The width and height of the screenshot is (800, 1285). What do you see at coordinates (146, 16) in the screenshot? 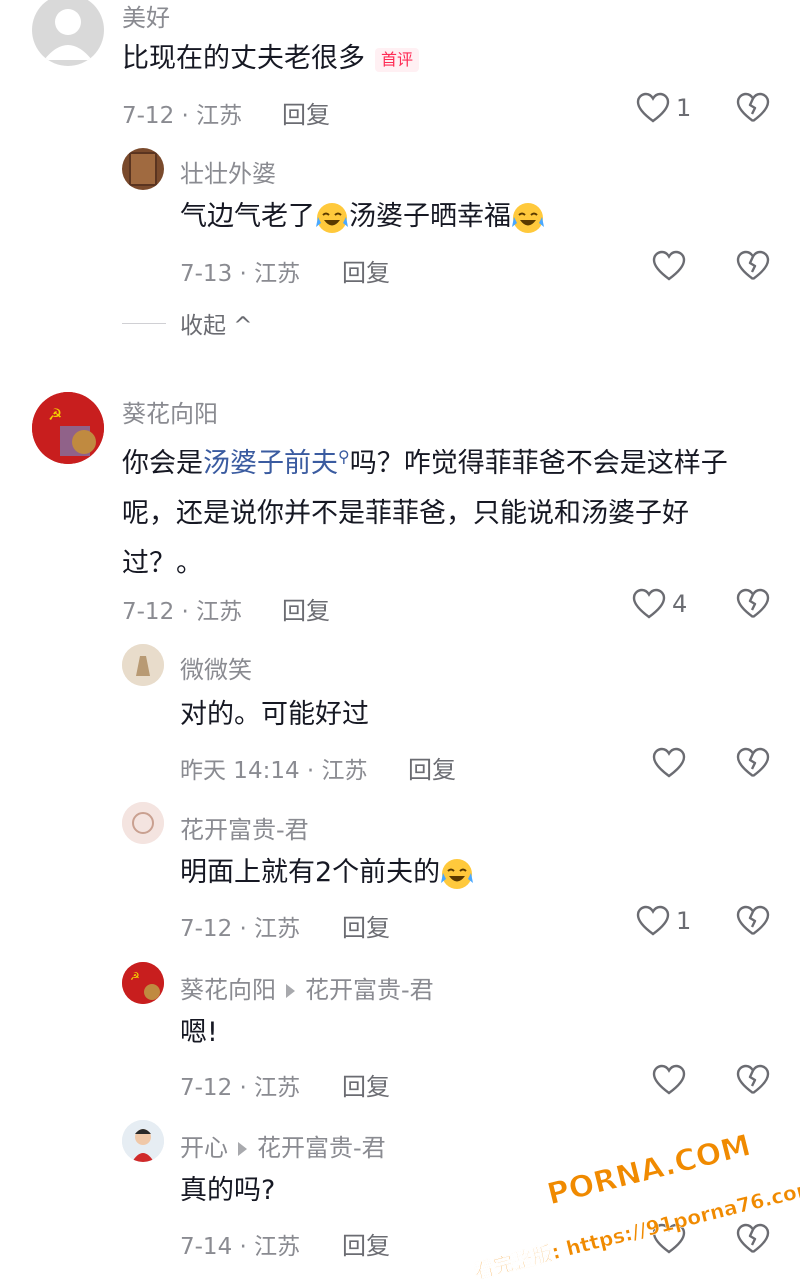
I see `comment-username: 美好` at bounding box center [146, 16].